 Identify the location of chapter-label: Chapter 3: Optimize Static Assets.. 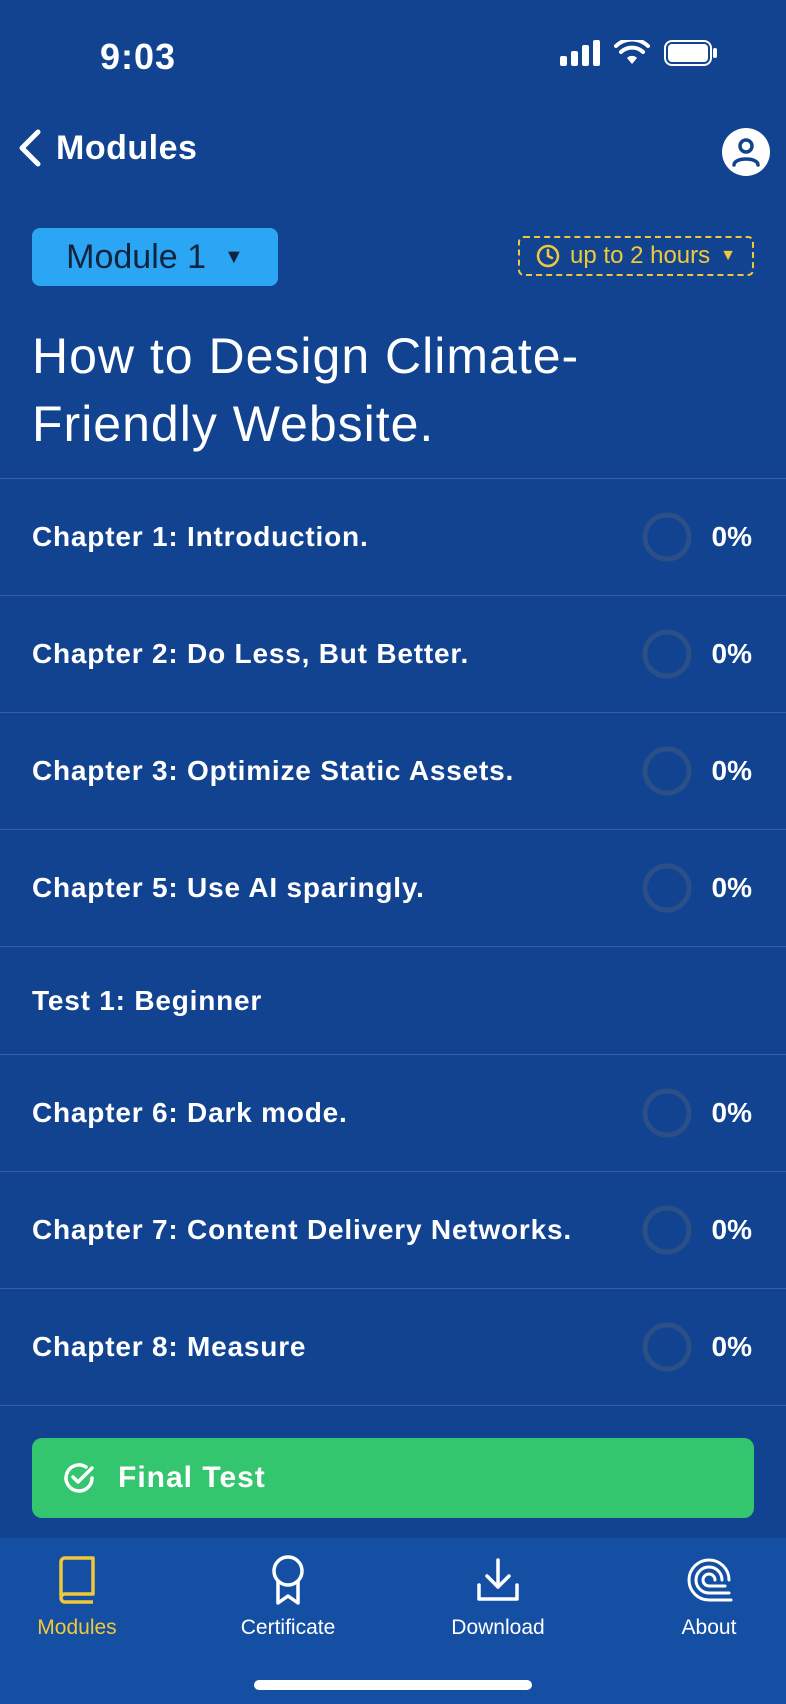
(273, 770).